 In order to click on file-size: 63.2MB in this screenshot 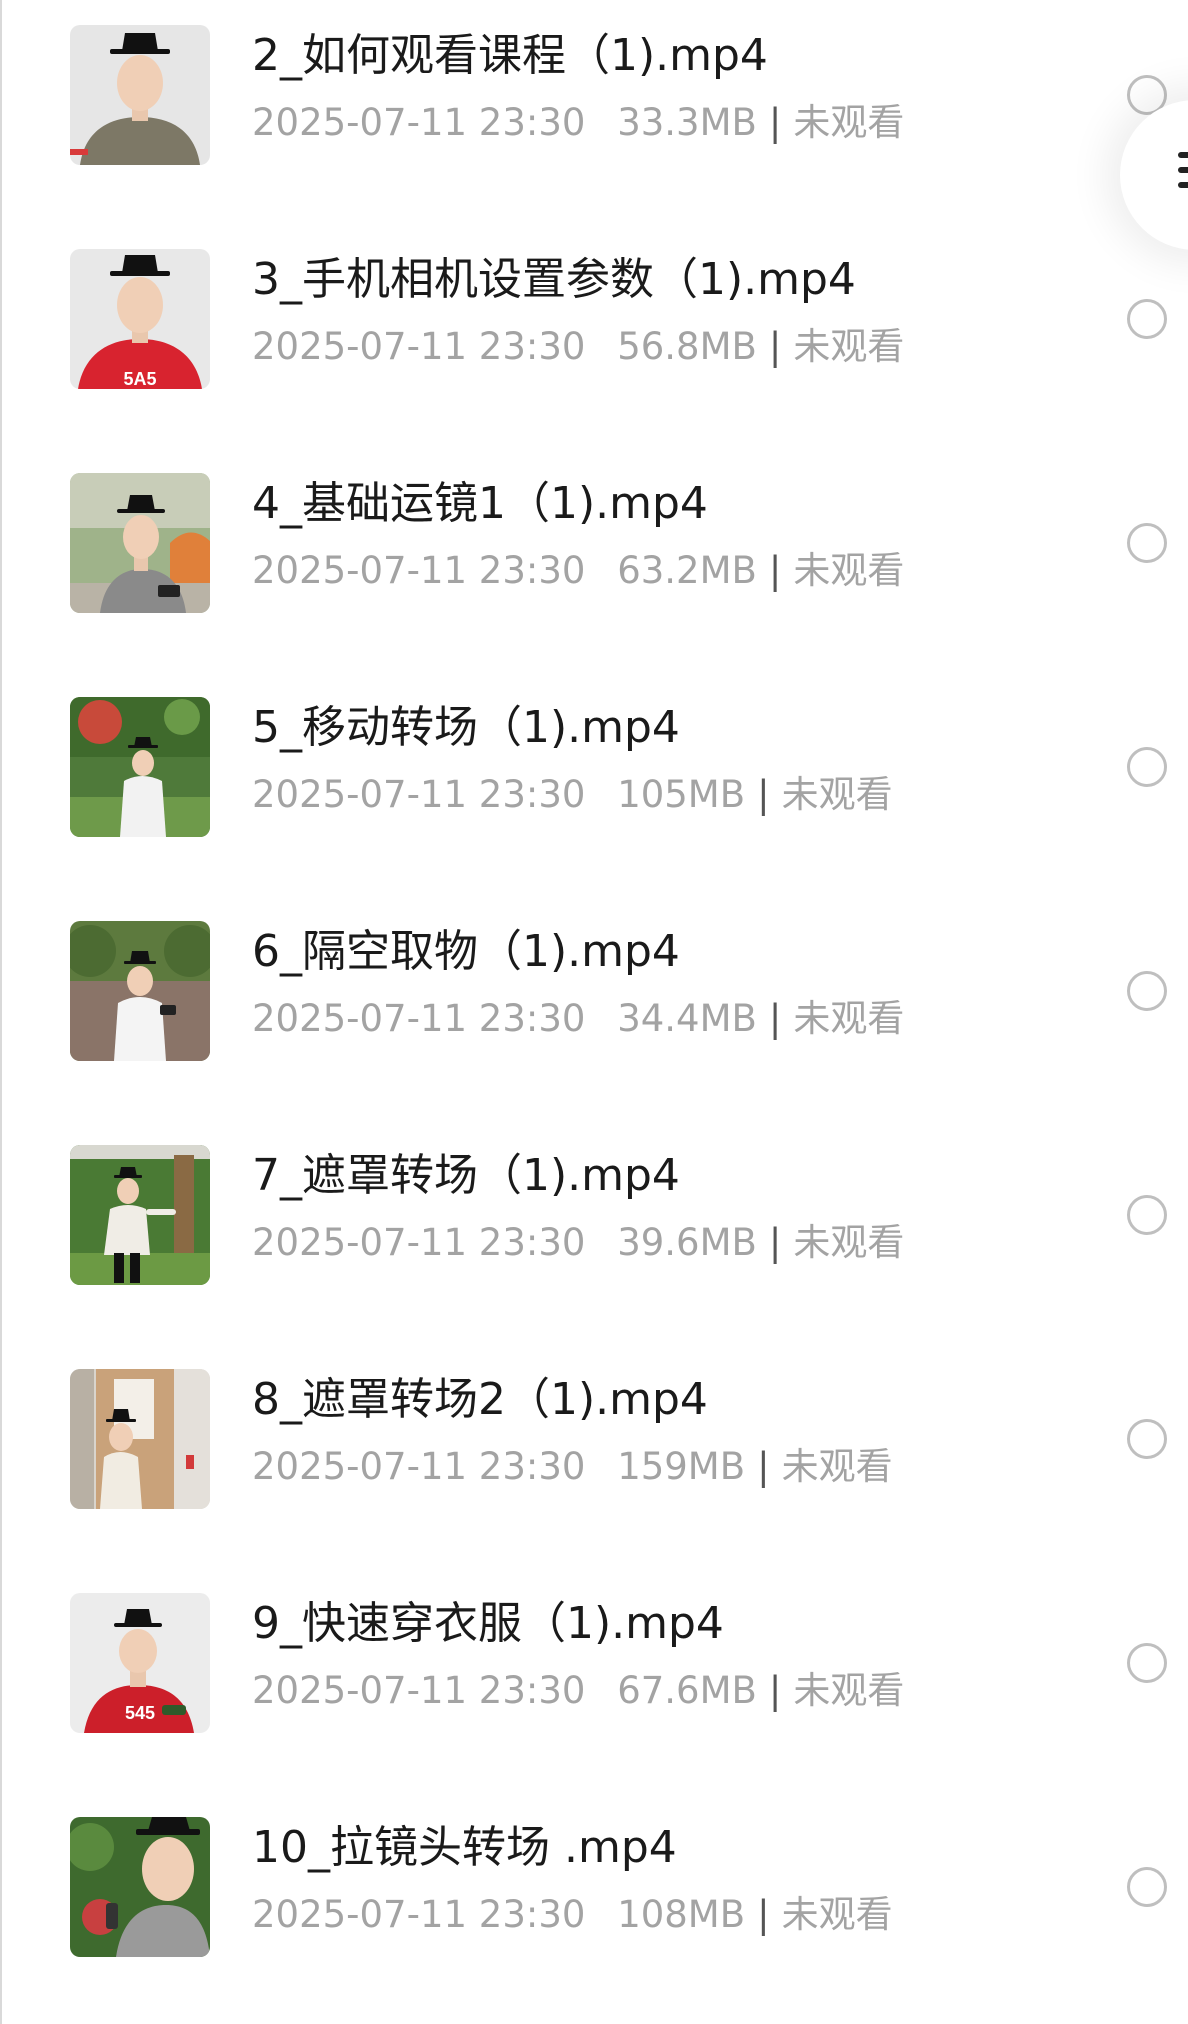, I will do `click(687, 570)`.